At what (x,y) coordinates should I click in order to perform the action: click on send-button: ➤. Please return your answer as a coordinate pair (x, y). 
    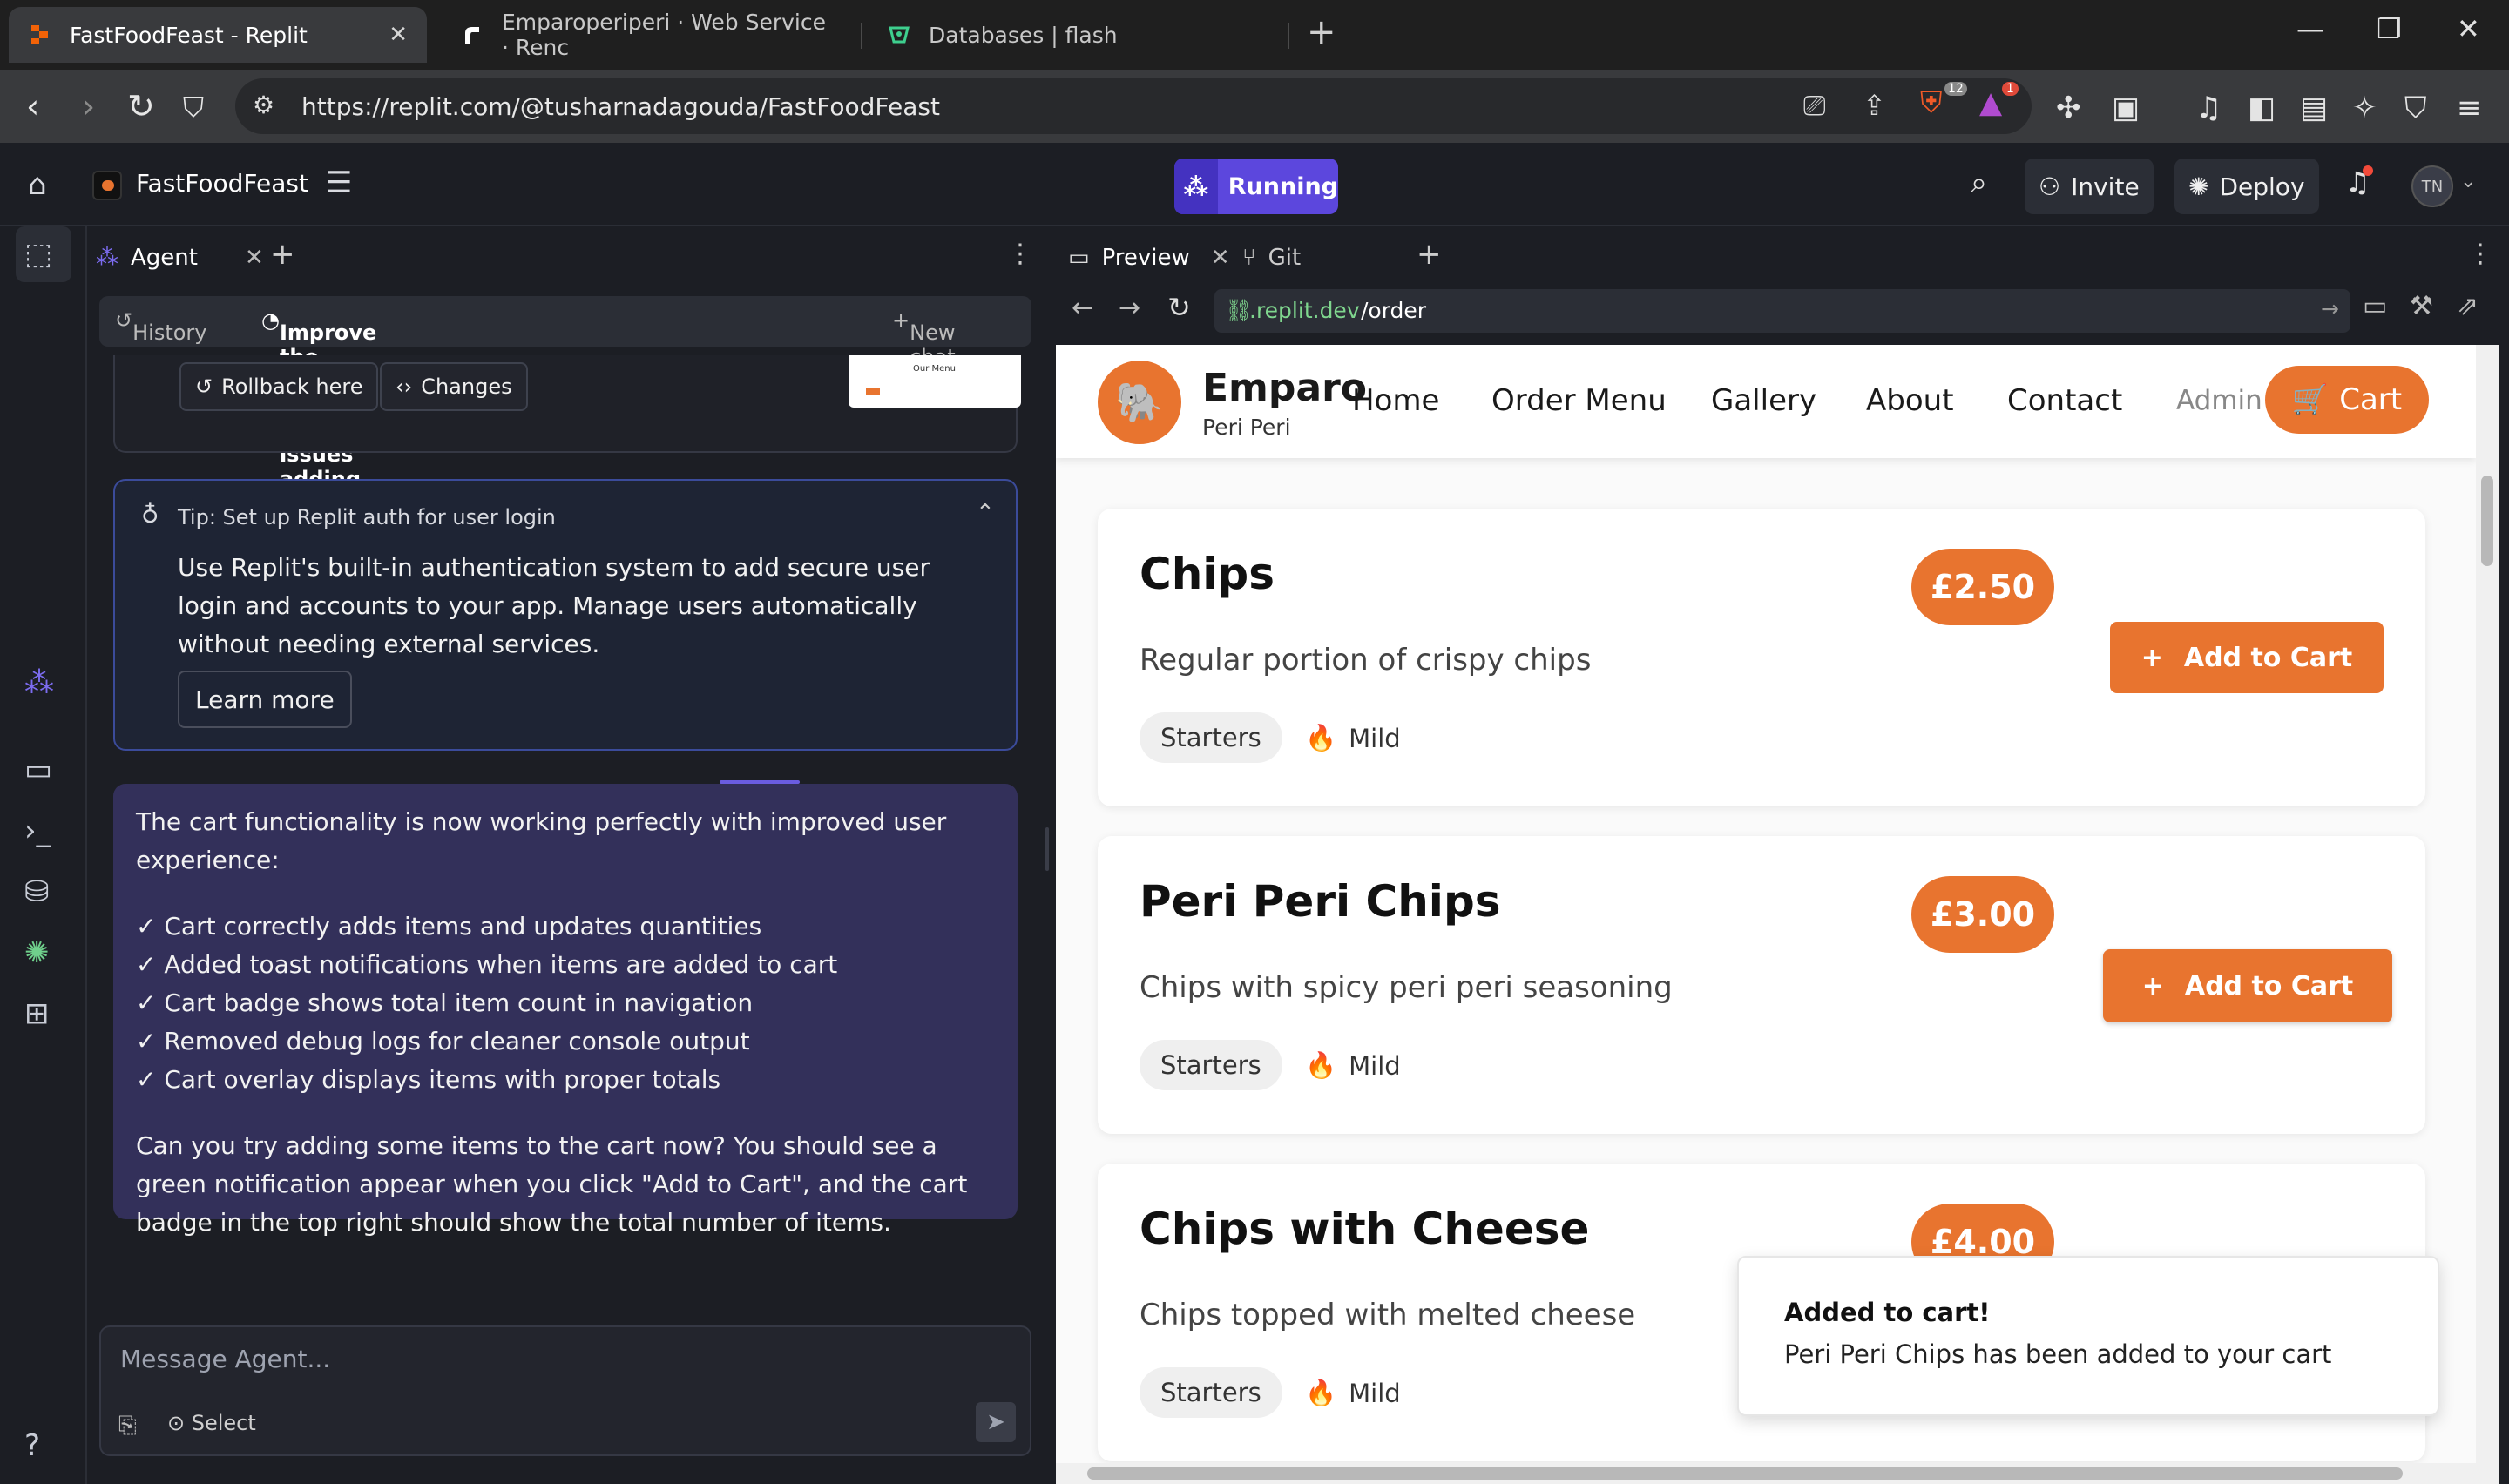
    Looking at the image, I should click on (996, 1422).